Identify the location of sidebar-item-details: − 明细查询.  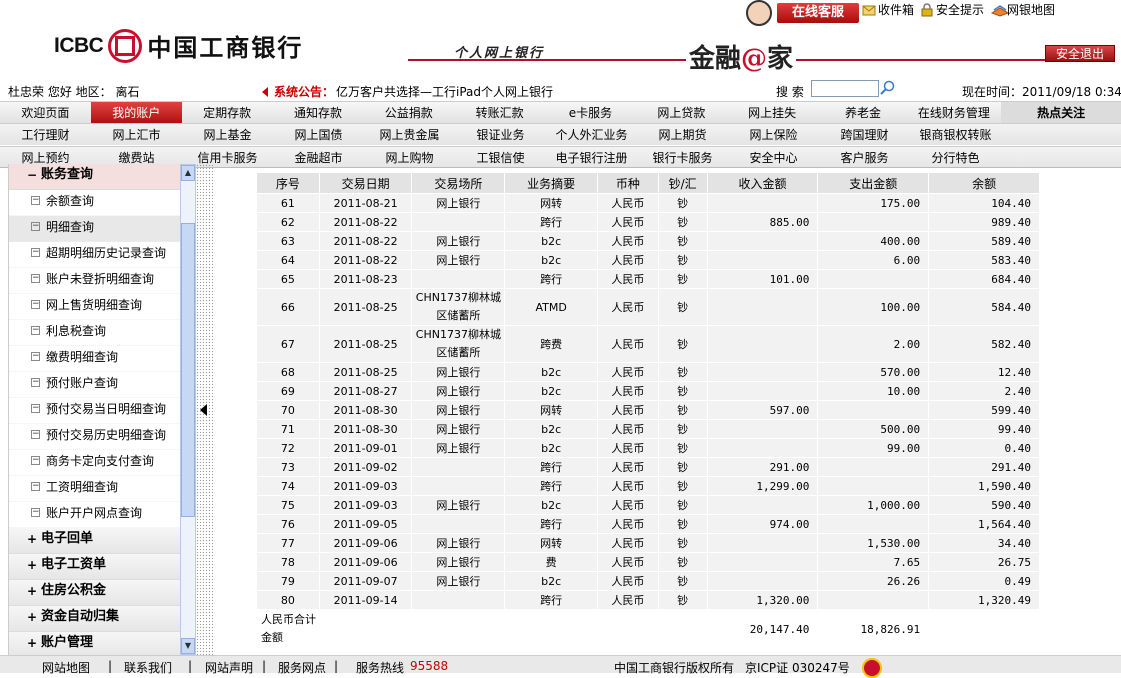
(94, 229).